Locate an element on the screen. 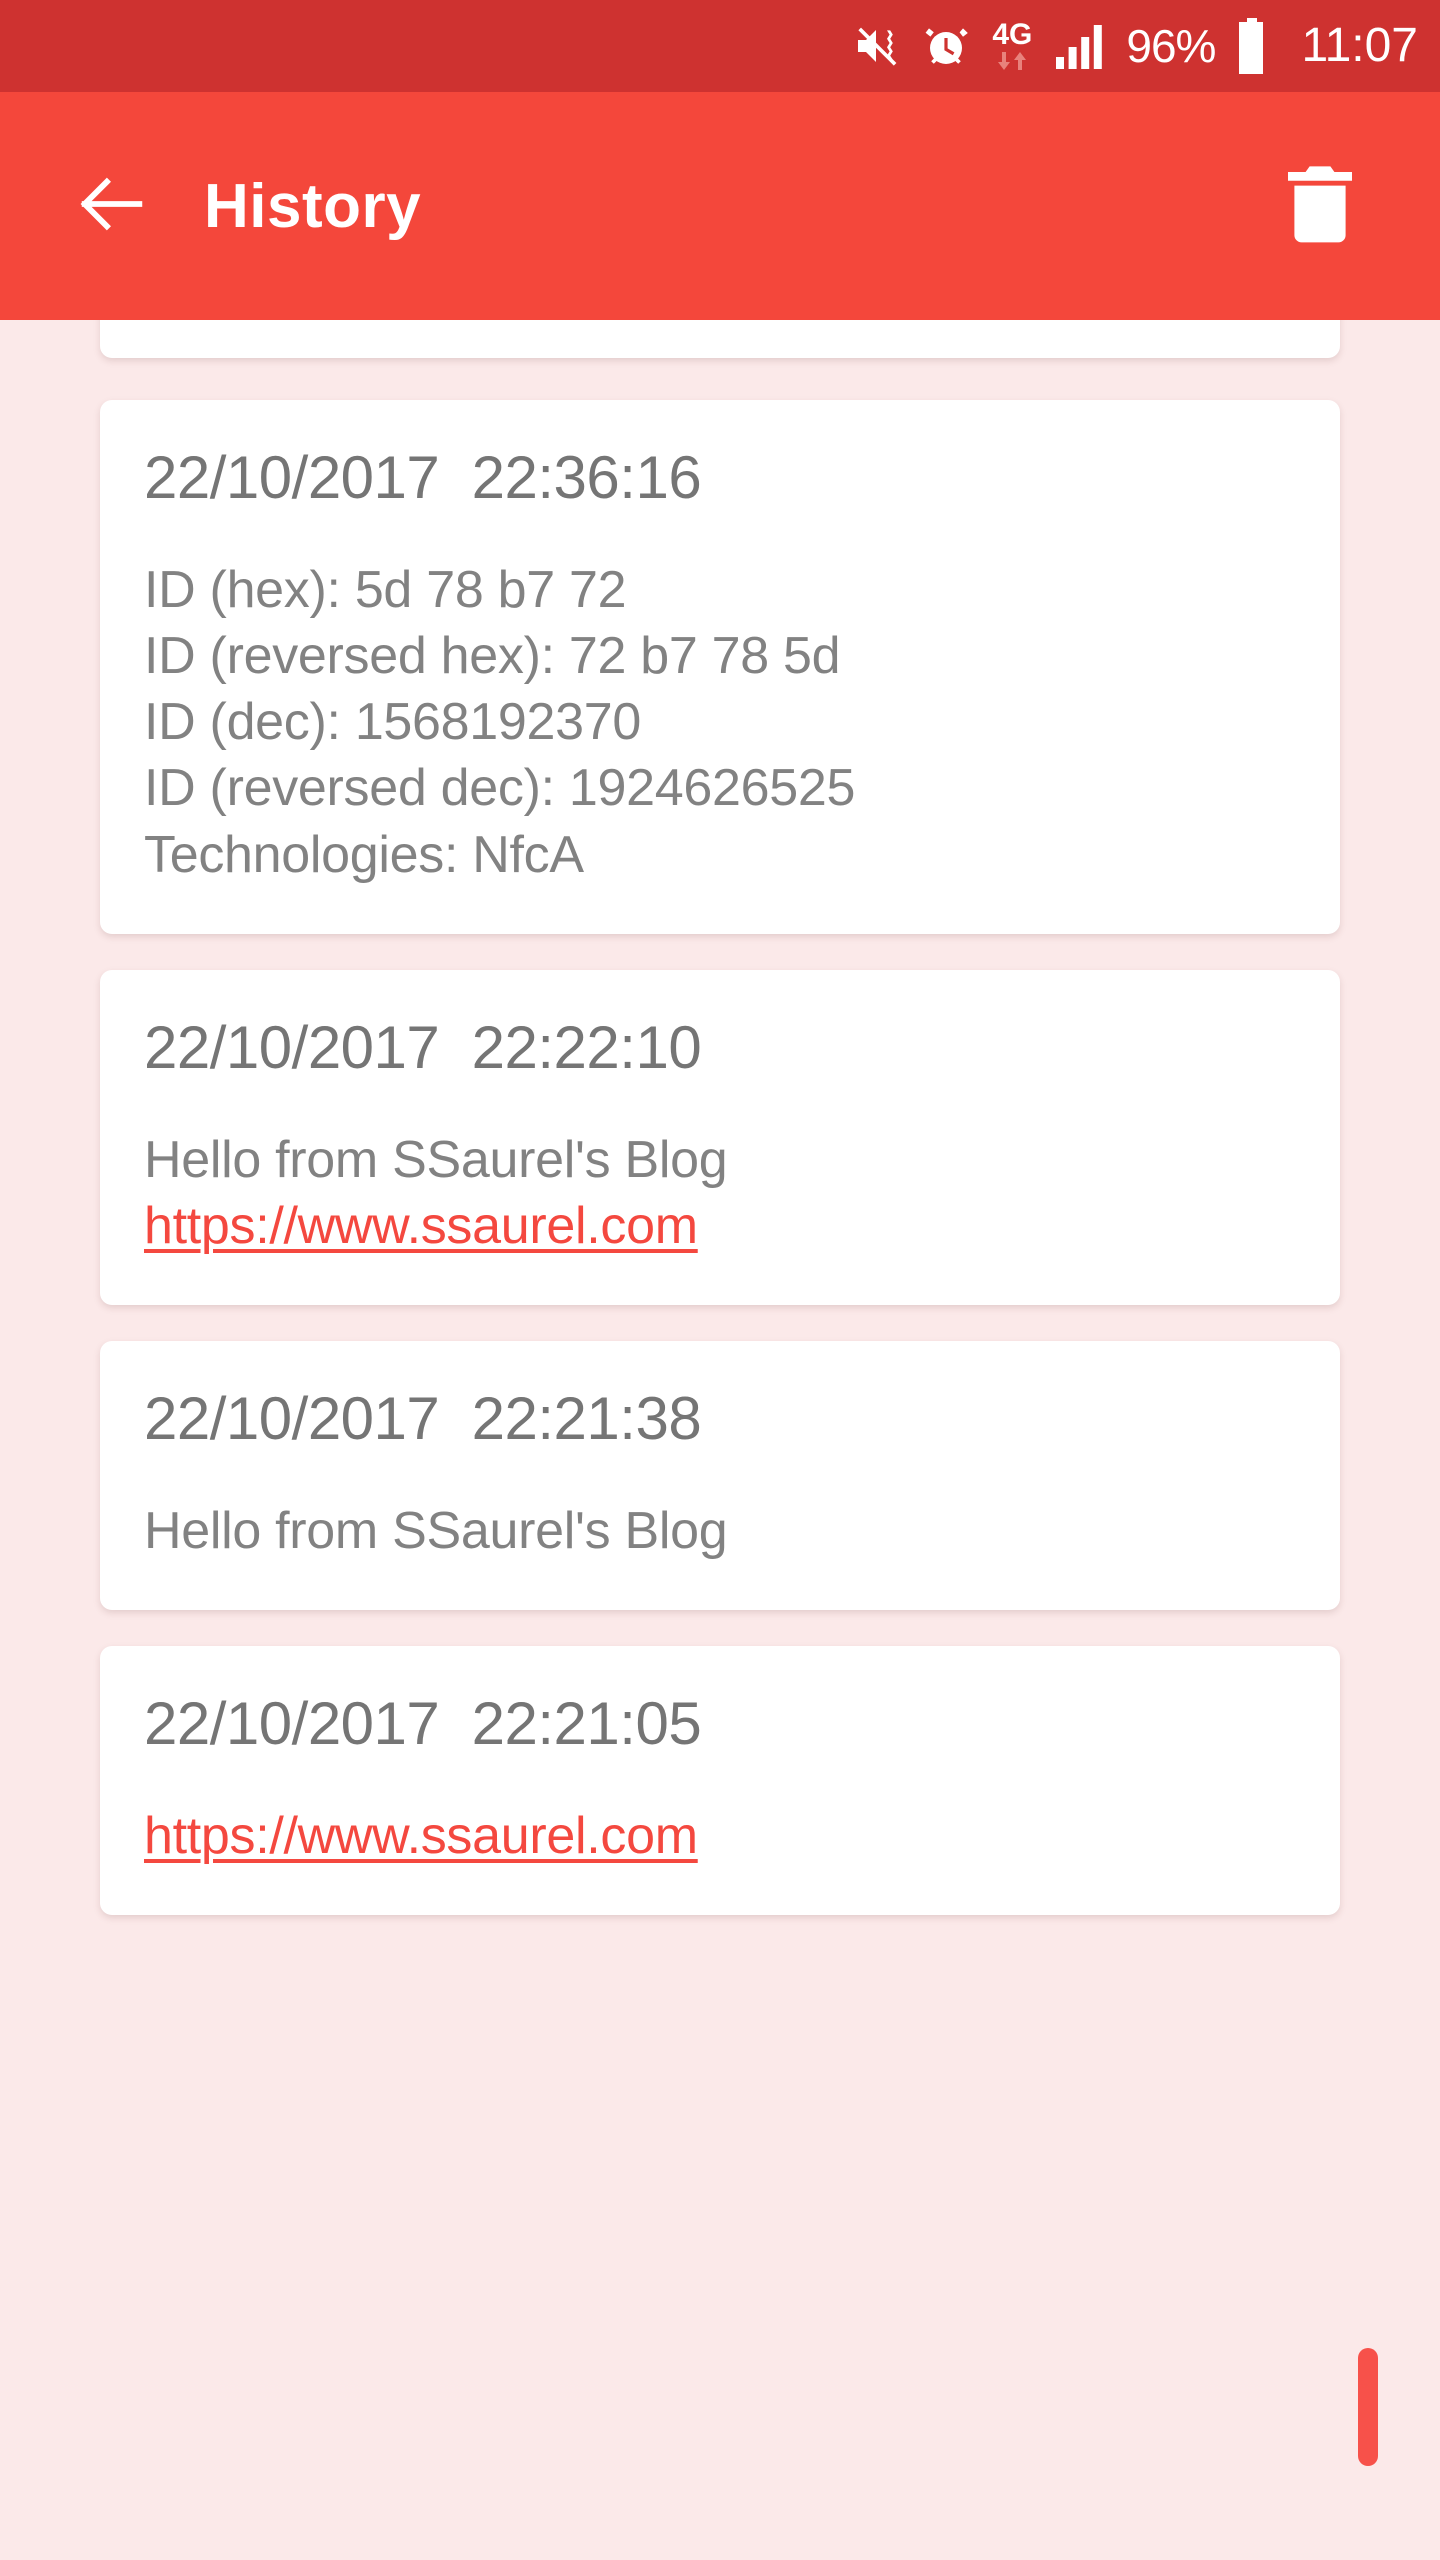 This screenshot has width=1440, height=2560. page-title: History is located at coordinates (313, 206).